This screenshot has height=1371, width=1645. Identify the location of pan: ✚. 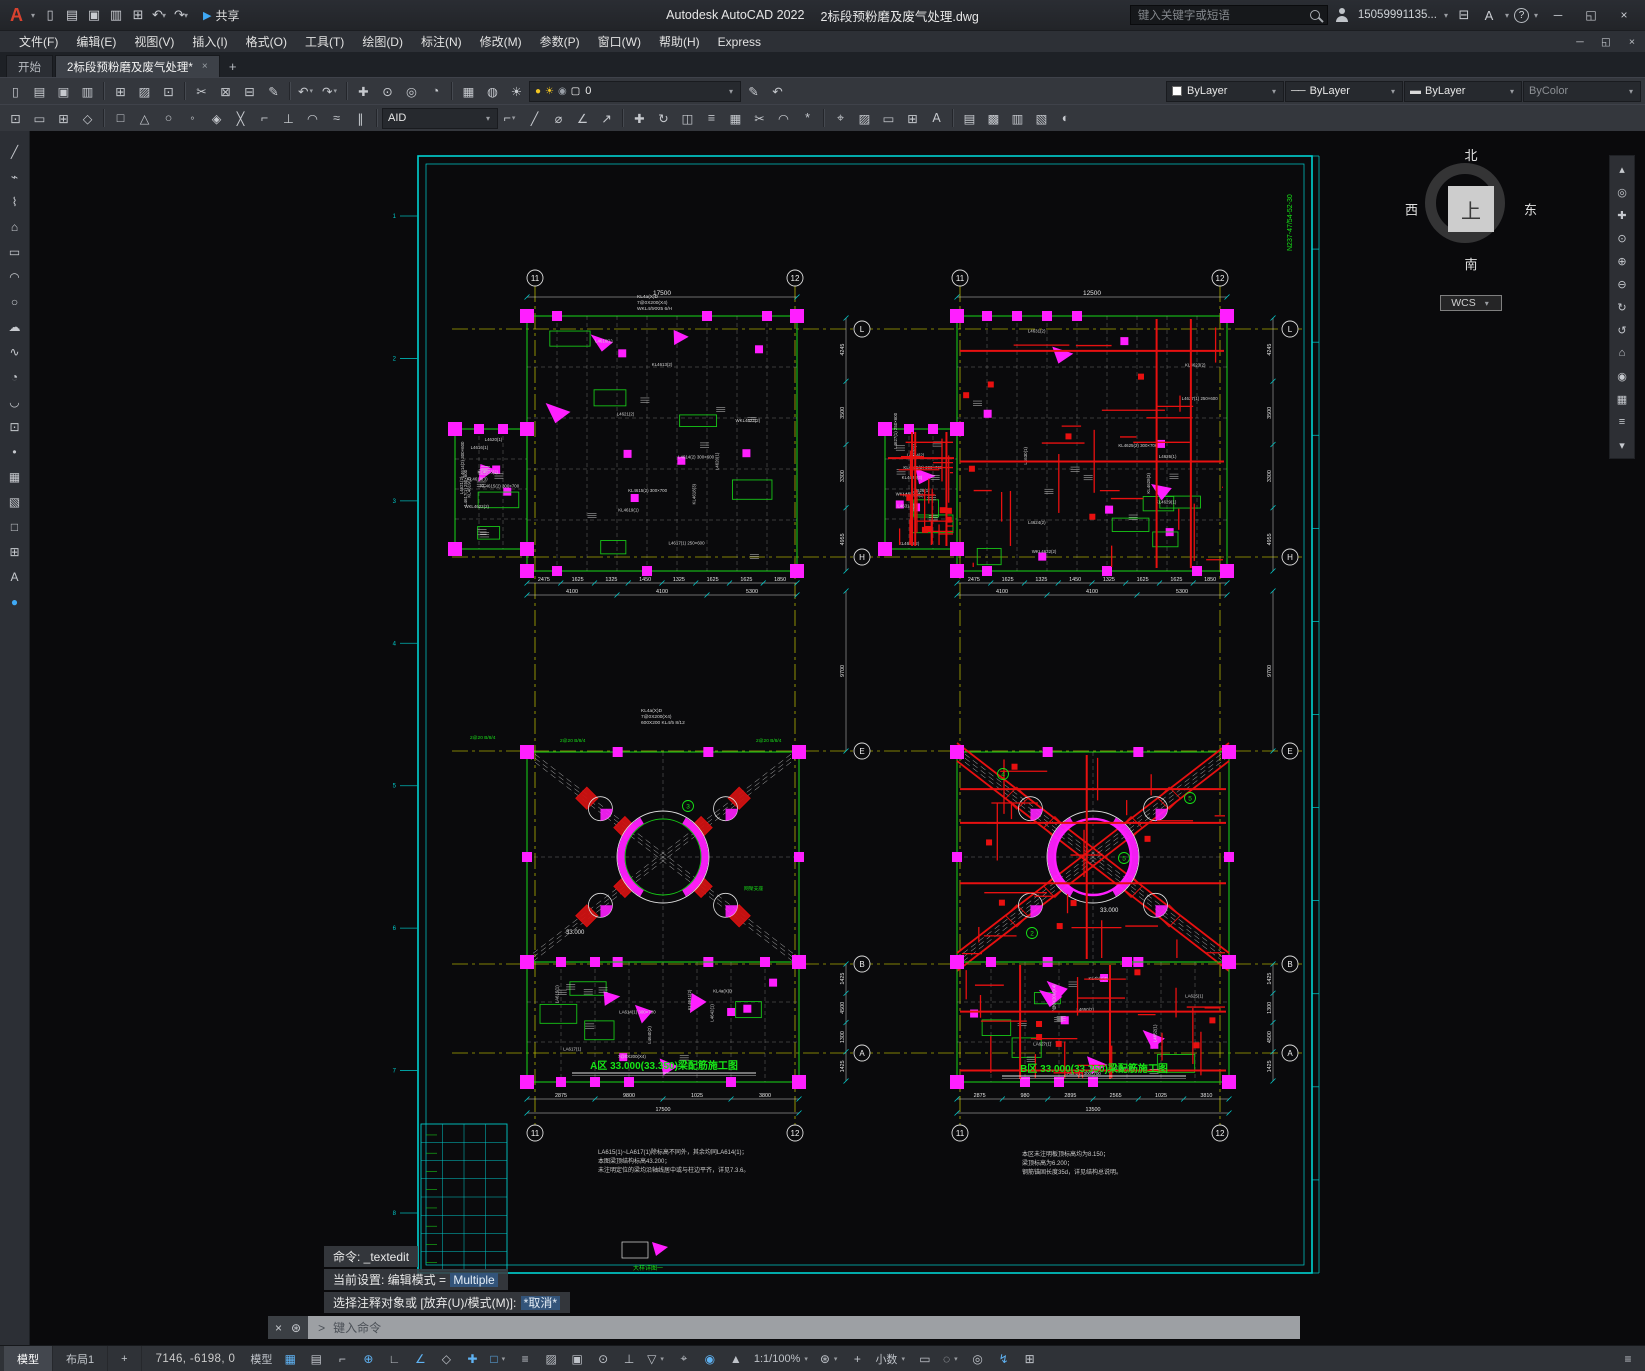
(1622, 215).